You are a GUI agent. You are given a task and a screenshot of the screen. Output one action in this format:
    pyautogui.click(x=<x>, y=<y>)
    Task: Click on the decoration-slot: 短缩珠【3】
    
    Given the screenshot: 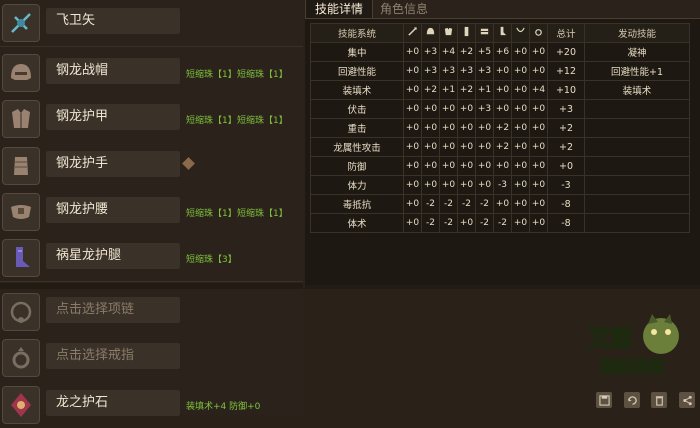 What is the action you would take?
    pyautogui.click(x=211, y=258)
    